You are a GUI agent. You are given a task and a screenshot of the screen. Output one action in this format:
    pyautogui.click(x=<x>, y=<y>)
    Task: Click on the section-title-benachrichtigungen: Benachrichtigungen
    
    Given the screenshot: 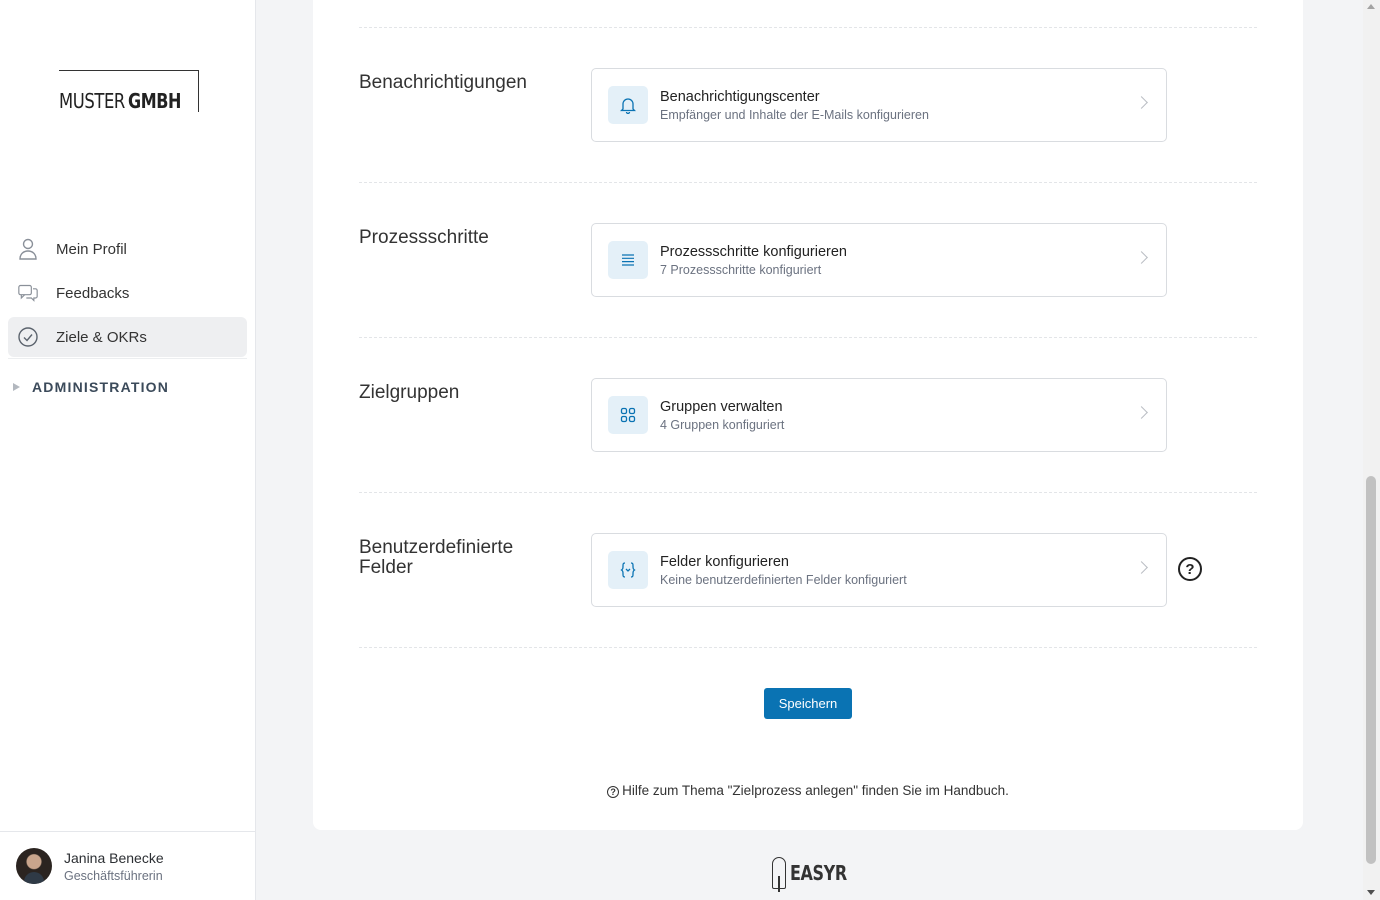 What is the action you would take?
    pyautogui.click(x=443, y=82)
    